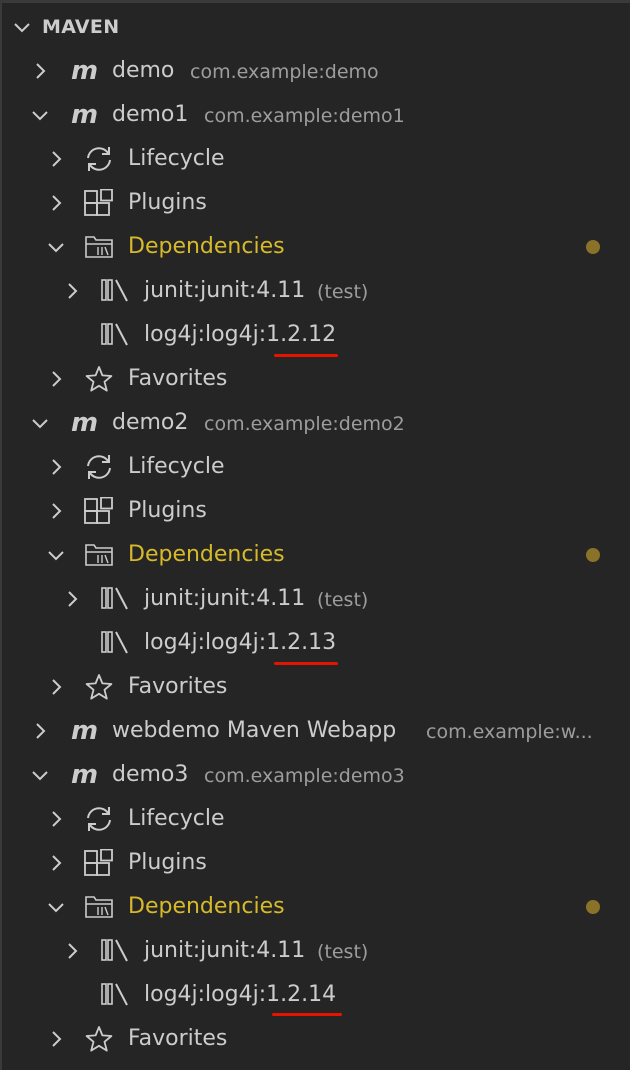  I want to click on project-name: demo, so click(143, 70).